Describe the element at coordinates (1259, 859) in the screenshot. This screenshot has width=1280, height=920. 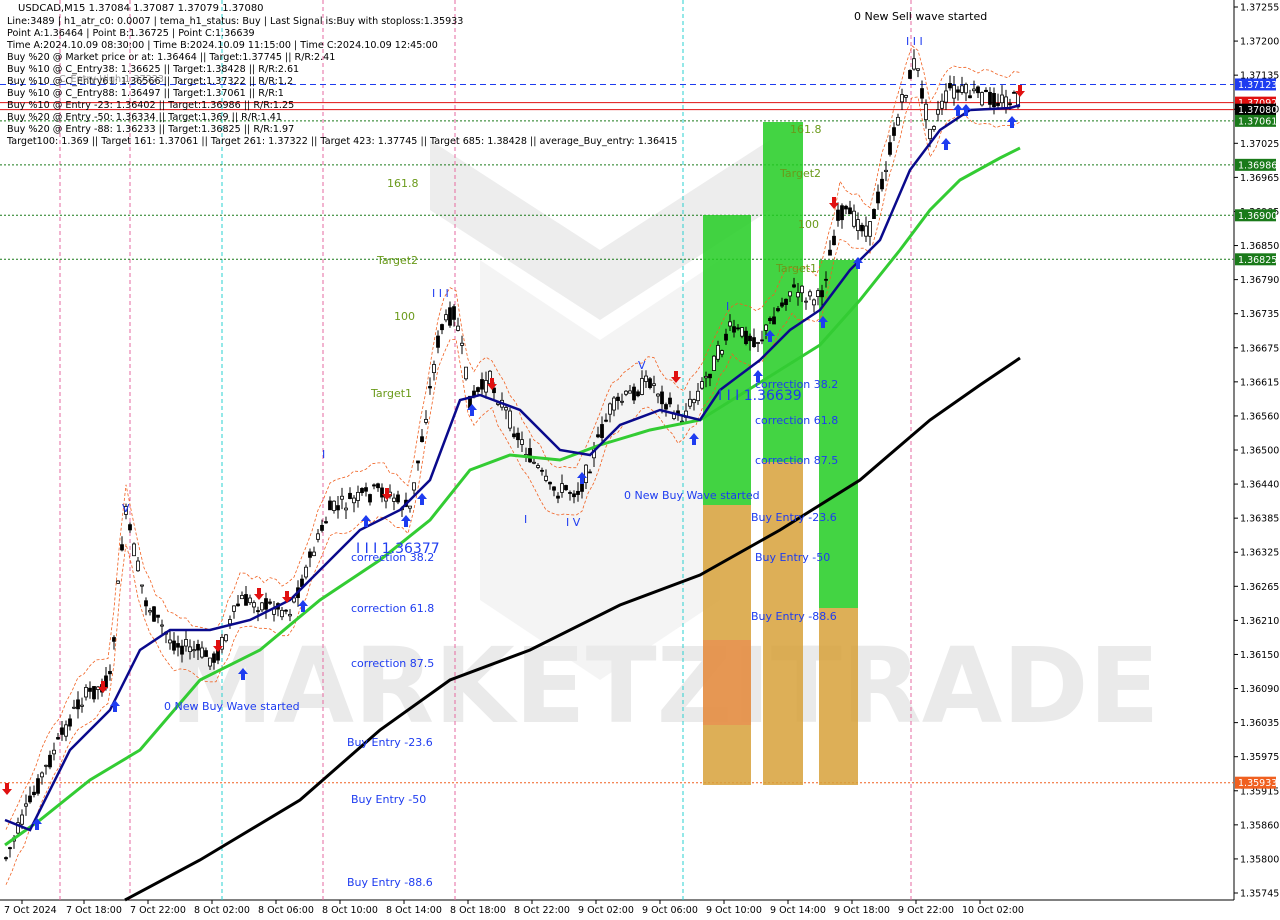
I see `y-tick-label: 1.35800` at that location.